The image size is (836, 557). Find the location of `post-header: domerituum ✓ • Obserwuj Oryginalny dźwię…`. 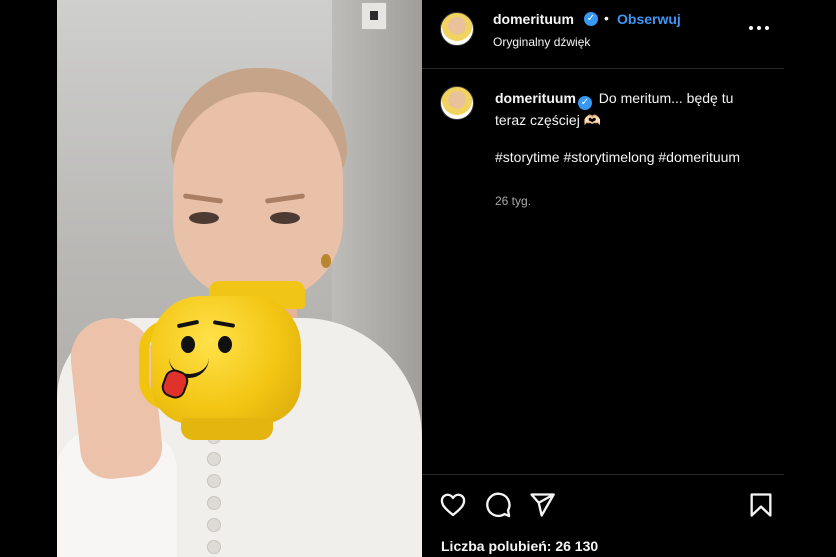

post-header: domerituum ✓ • Obserwuj Oryginalny dźwię… is located at coordinates (603, 34).